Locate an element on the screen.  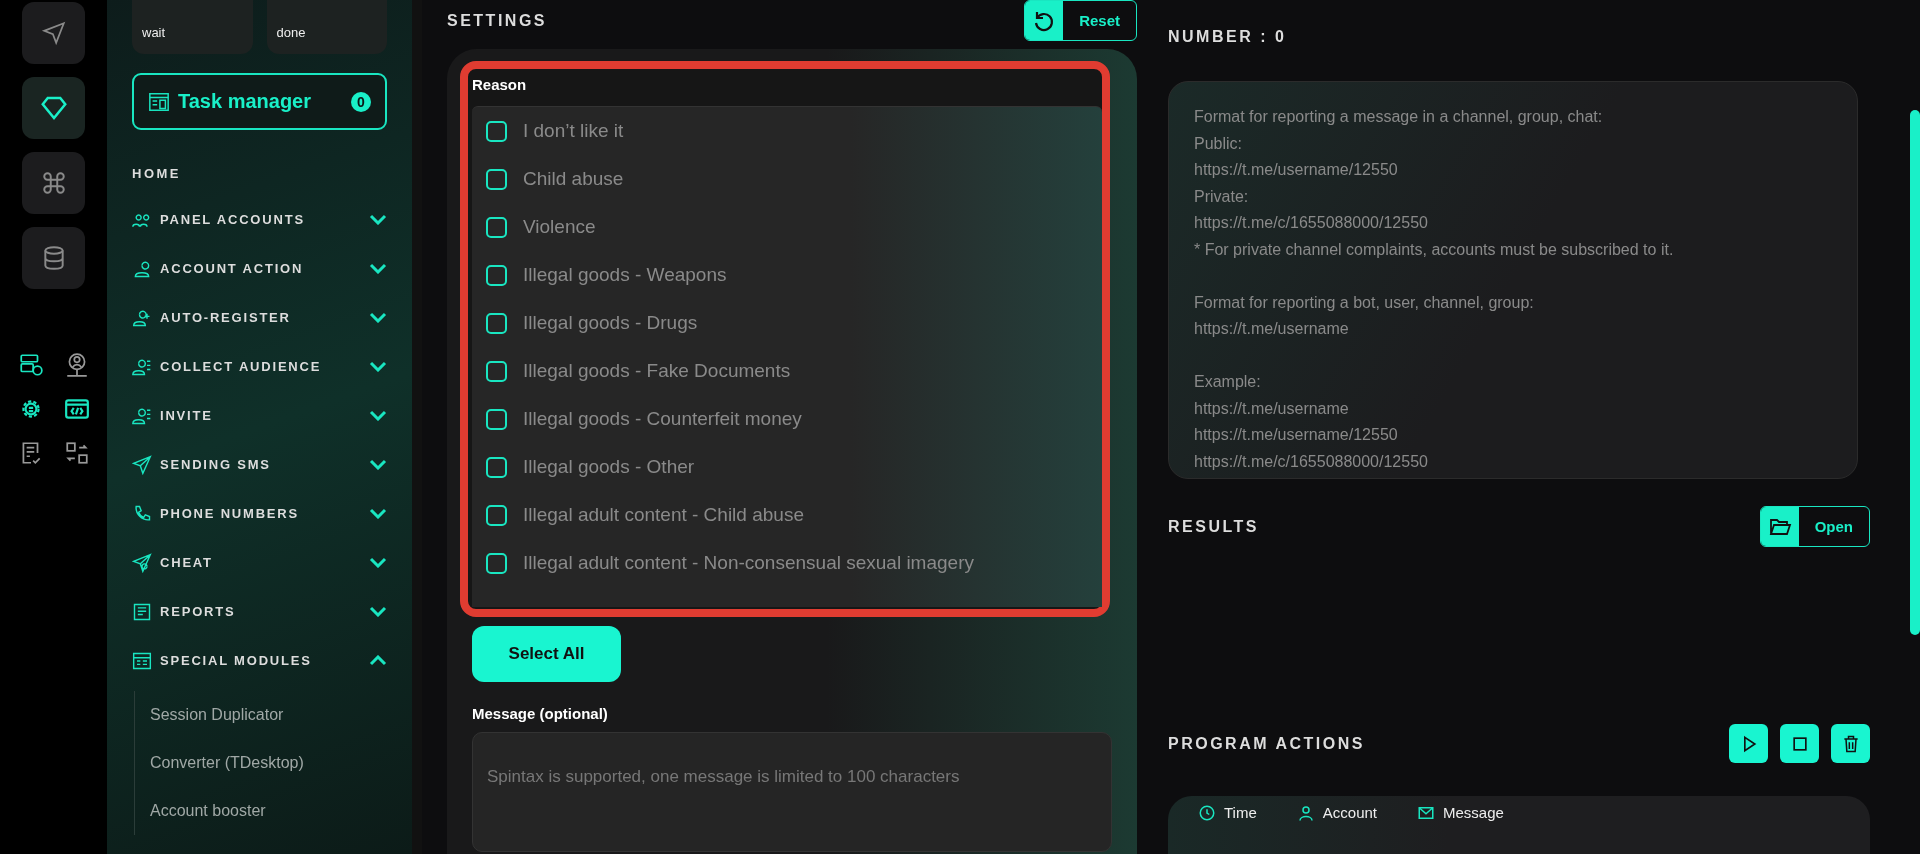
swap-icon is located at coordinates (76, 453).